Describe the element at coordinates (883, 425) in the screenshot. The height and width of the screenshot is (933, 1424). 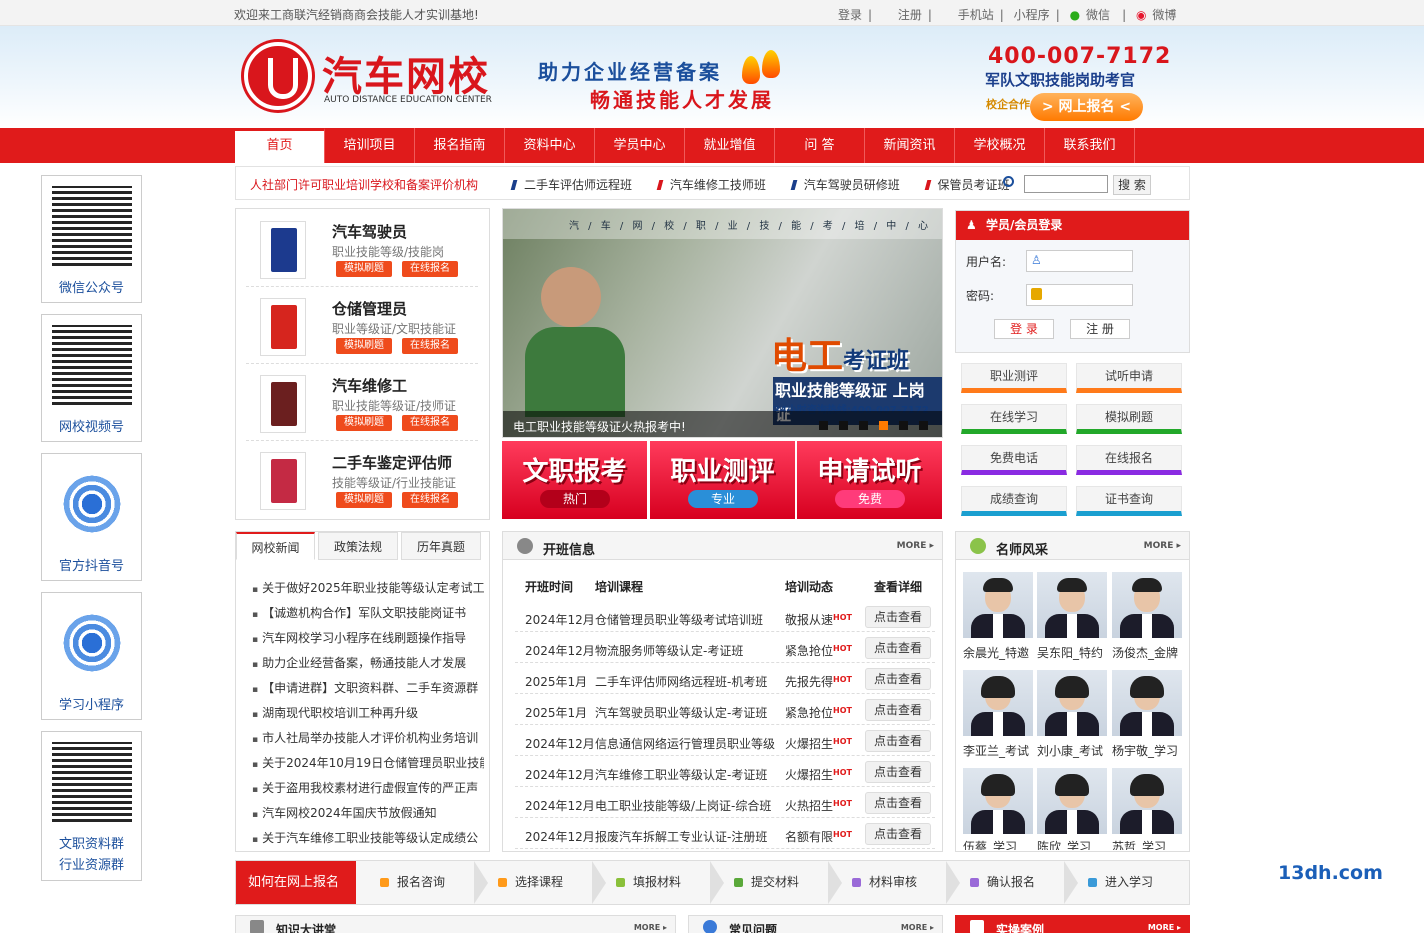
I see `slide-dot-active` at that location.